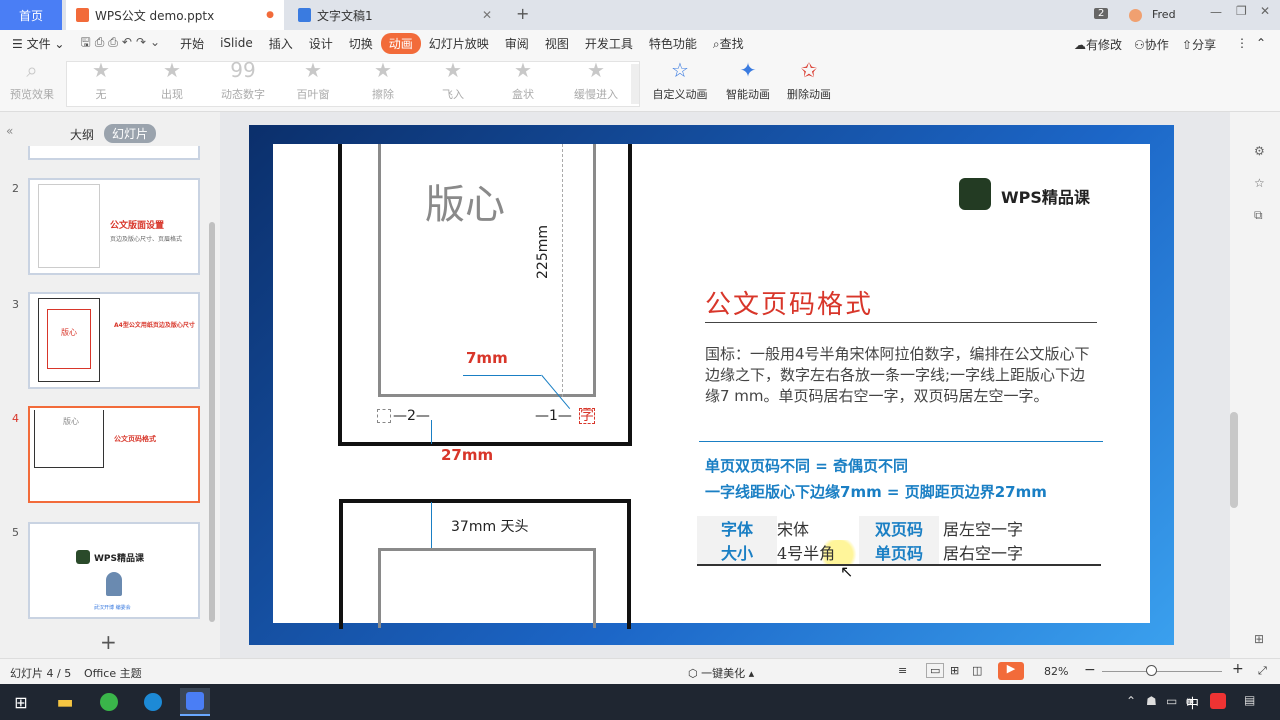 The height and width of the screenshot is (720, 1280). What do you see at coordinates (395, 15) in the screenshot?
I see `tab-word-document: 文字文稿1 ✕` at bounding box center [395, 15].